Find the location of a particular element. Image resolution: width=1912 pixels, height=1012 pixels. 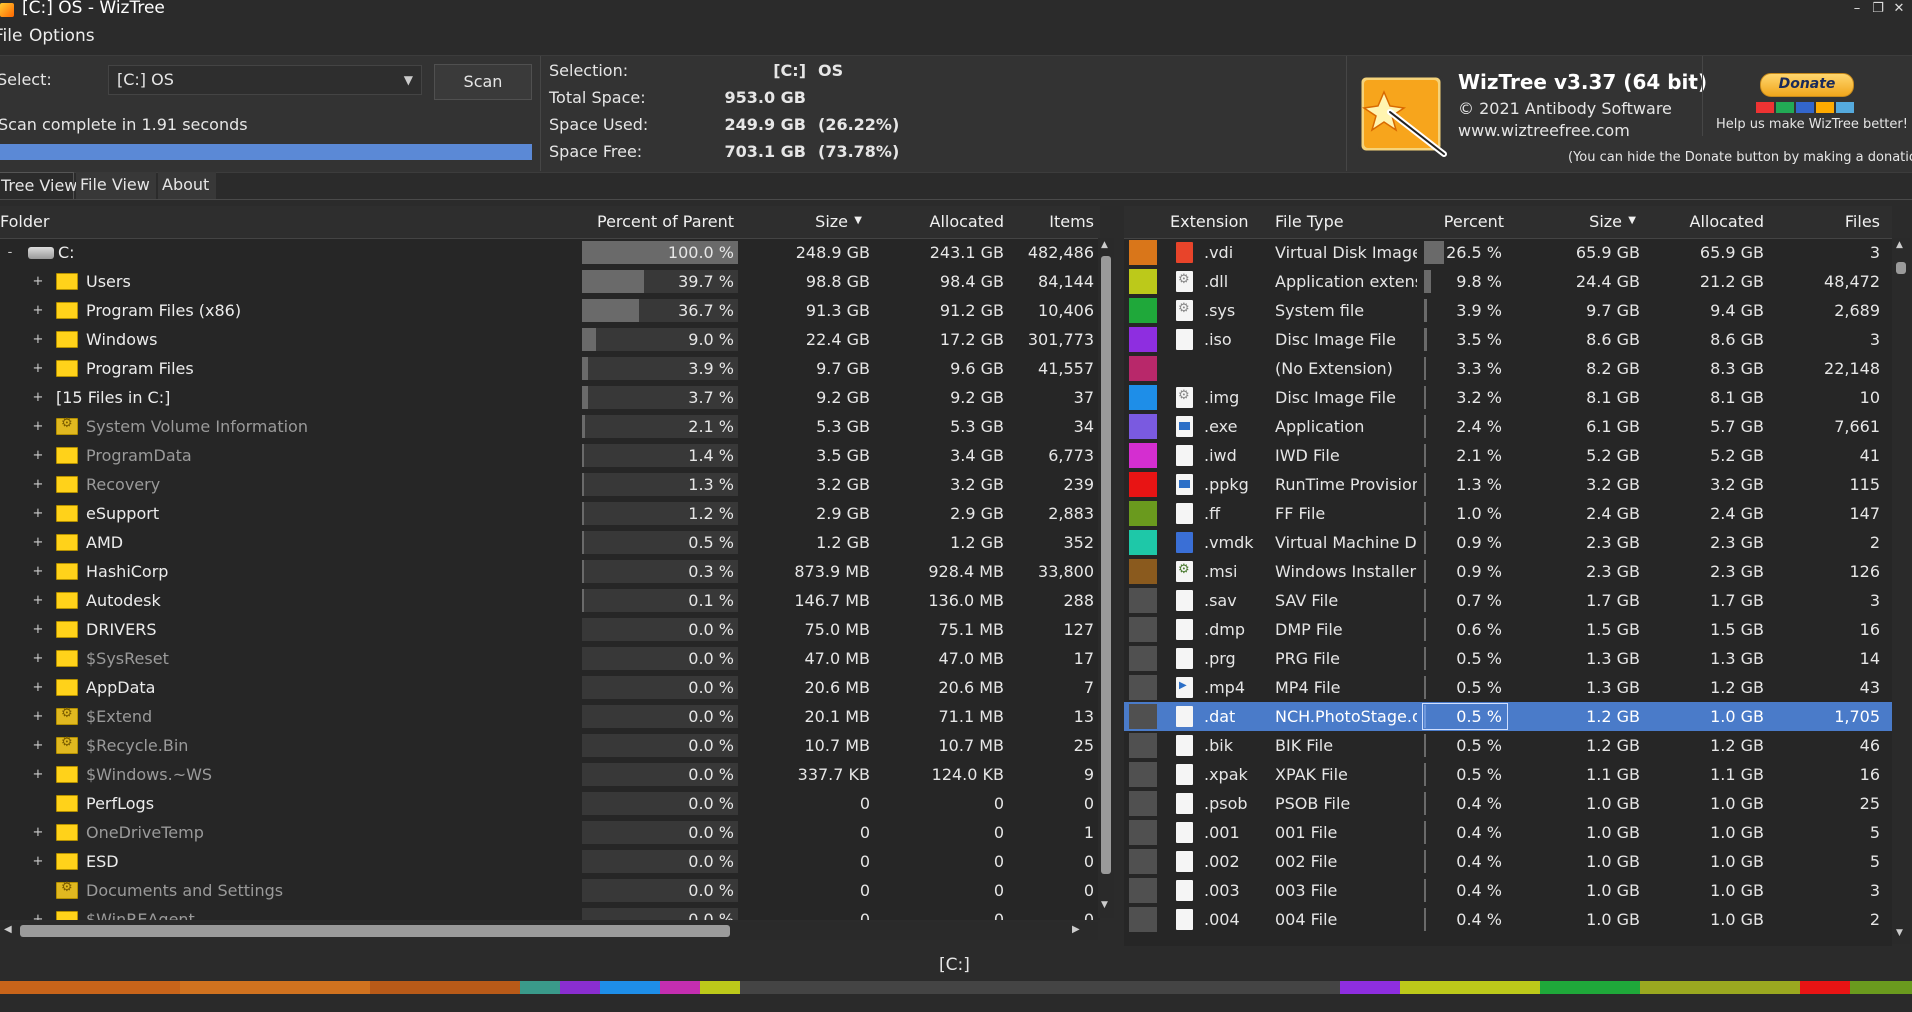

tab-tree-view: Tree View is located at coordinates (38, 185).